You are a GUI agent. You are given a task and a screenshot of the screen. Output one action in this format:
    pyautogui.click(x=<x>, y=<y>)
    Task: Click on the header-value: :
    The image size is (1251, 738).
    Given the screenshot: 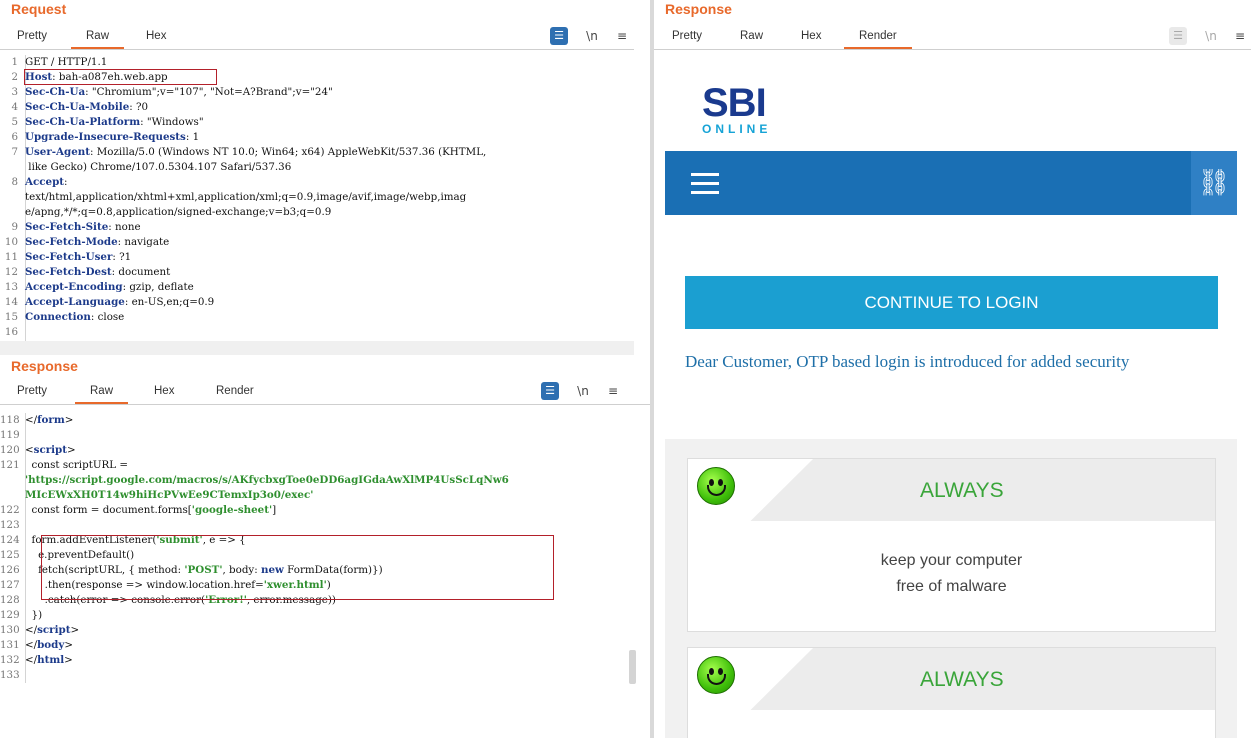 What is the action you would take?
    pyautogui.click(x=66, y=182)
    